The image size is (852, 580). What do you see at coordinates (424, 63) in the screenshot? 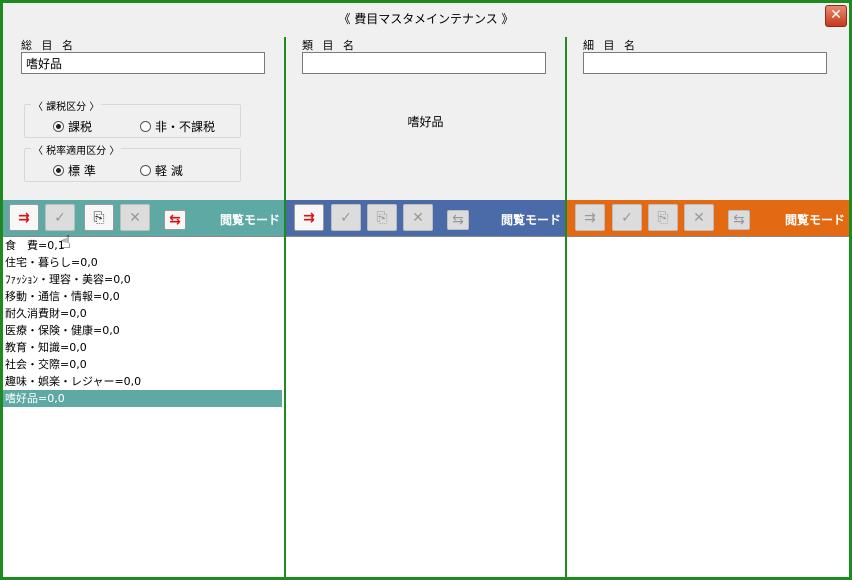
I see `ruimoku-input` at bounding box center [424, 63].